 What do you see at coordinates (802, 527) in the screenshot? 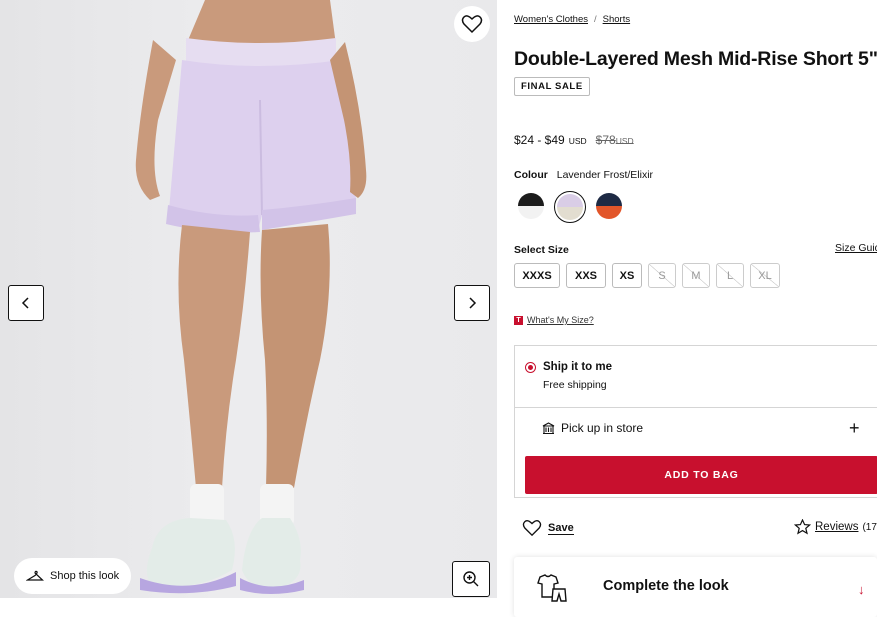
I see `star-outline-icon` at bounding box center [802, 527].